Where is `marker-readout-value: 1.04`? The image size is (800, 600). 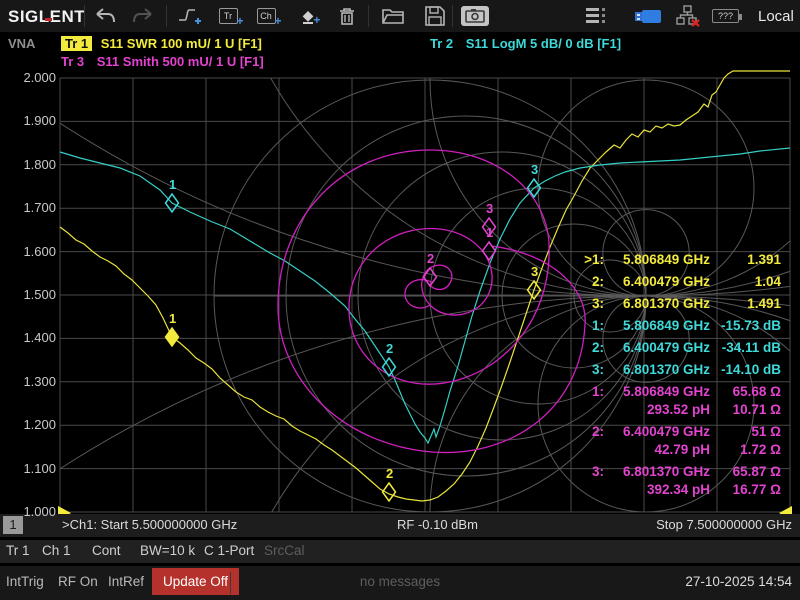
marker-readout-value: 1.04 is located at coordinates (767, 281).